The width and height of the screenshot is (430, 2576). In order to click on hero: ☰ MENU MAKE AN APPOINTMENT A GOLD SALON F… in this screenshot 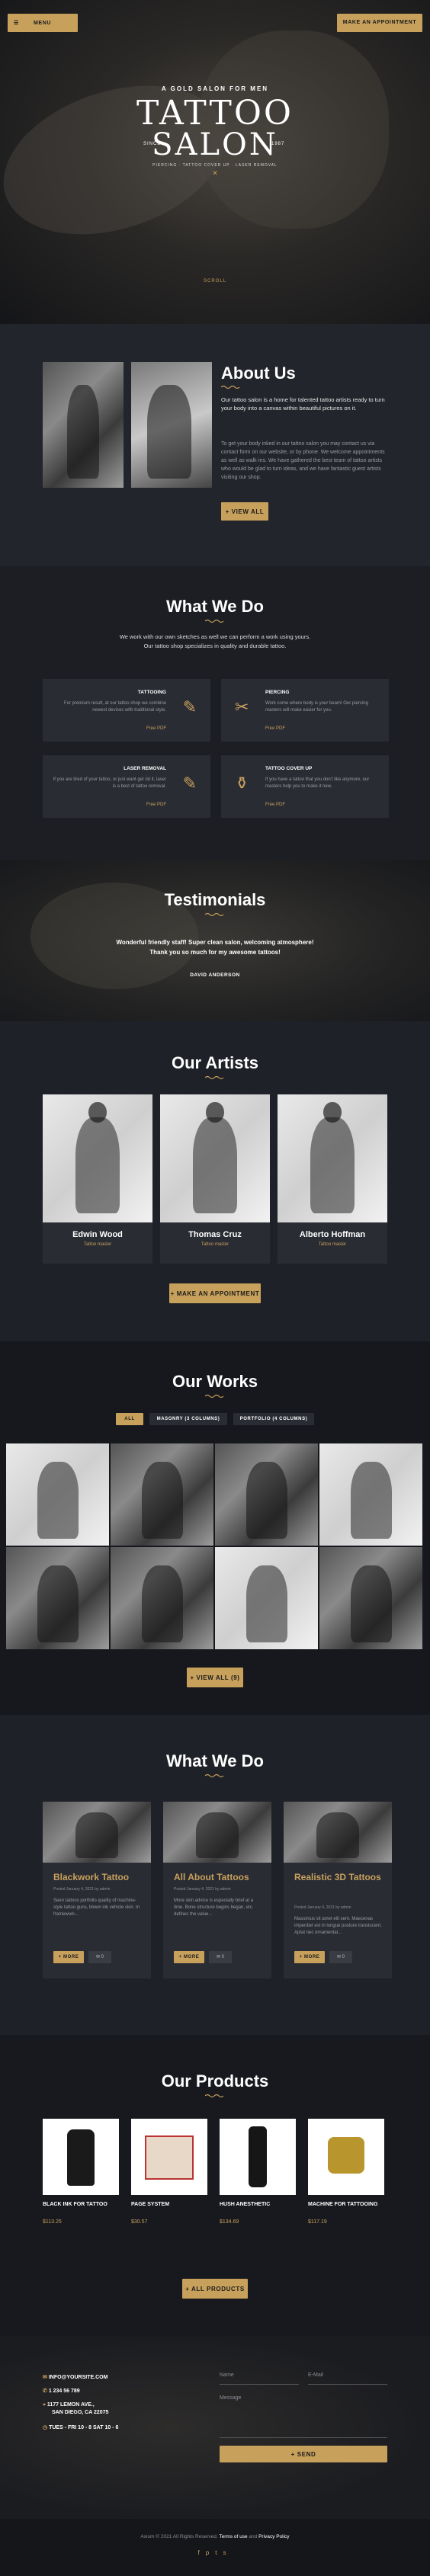, I will do `click(215, 162)`.